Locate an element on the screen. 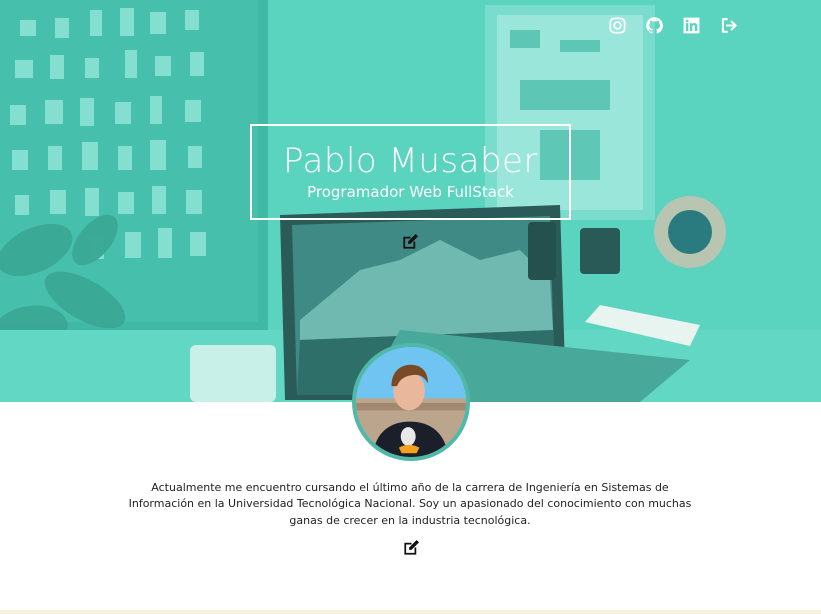 The height and width of the screenshot is (614, 821). edit-about-button is located at coordinates (411, 547).